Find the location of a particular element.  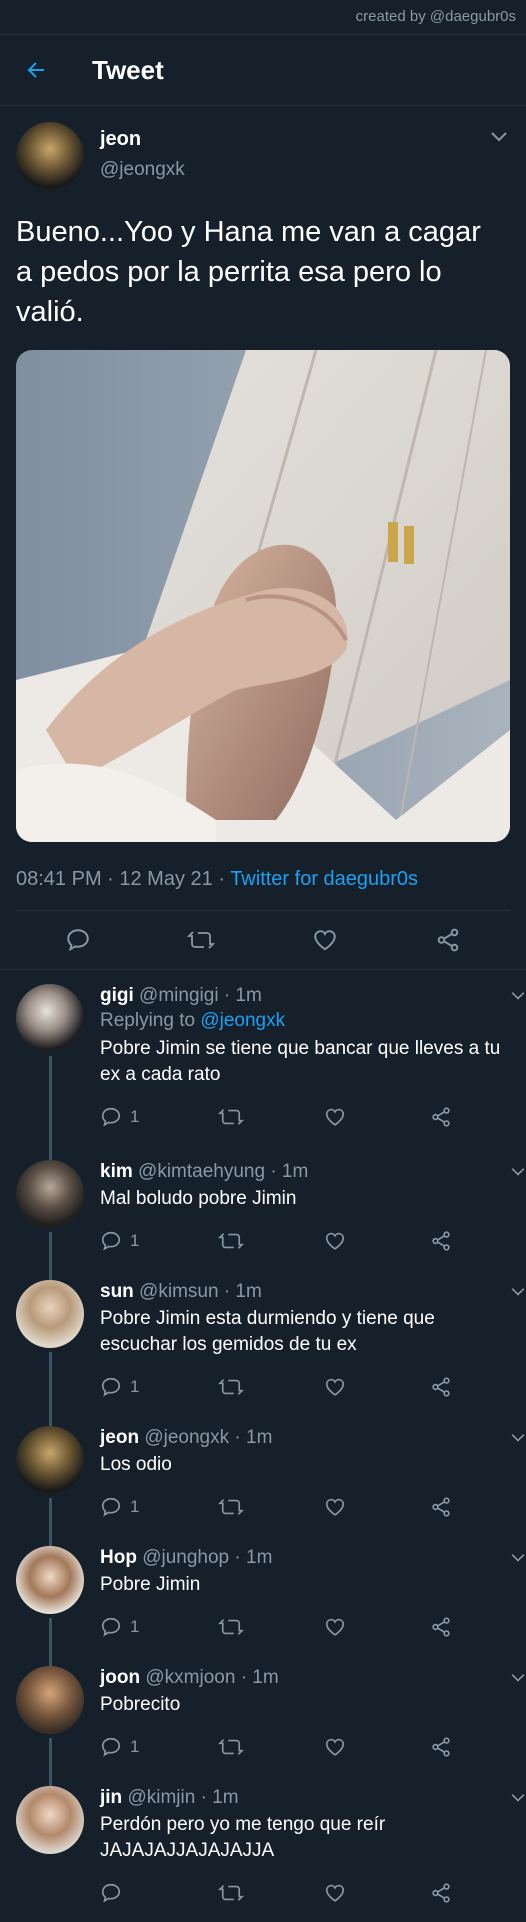

reply-comment-button is located at coordinates (159, 1893).